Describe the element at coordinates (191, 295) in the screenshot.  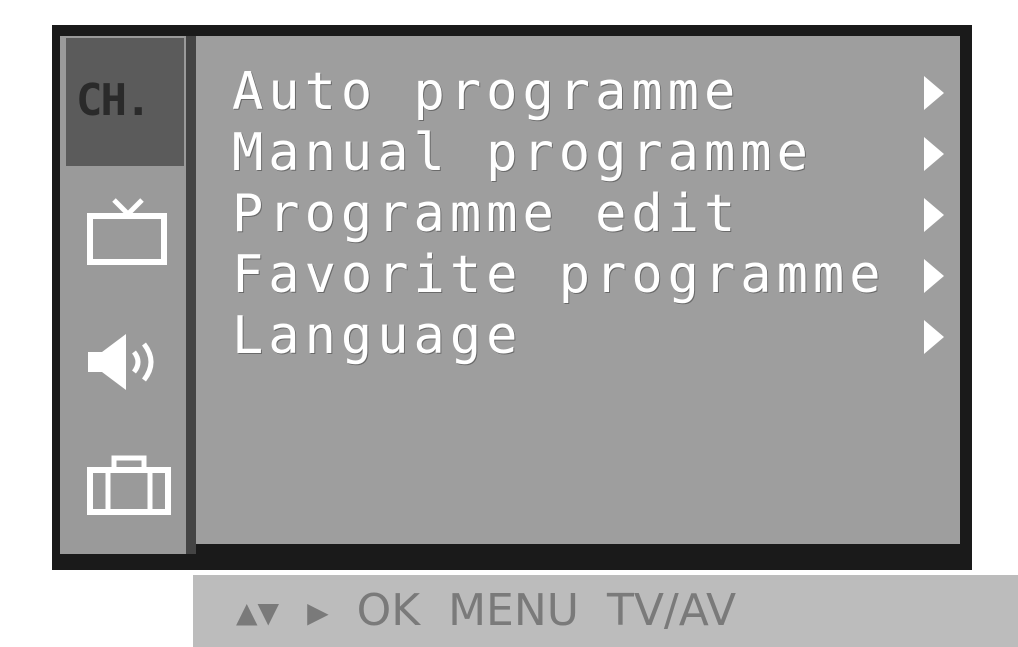
I see `sidebar-divider` at that location.